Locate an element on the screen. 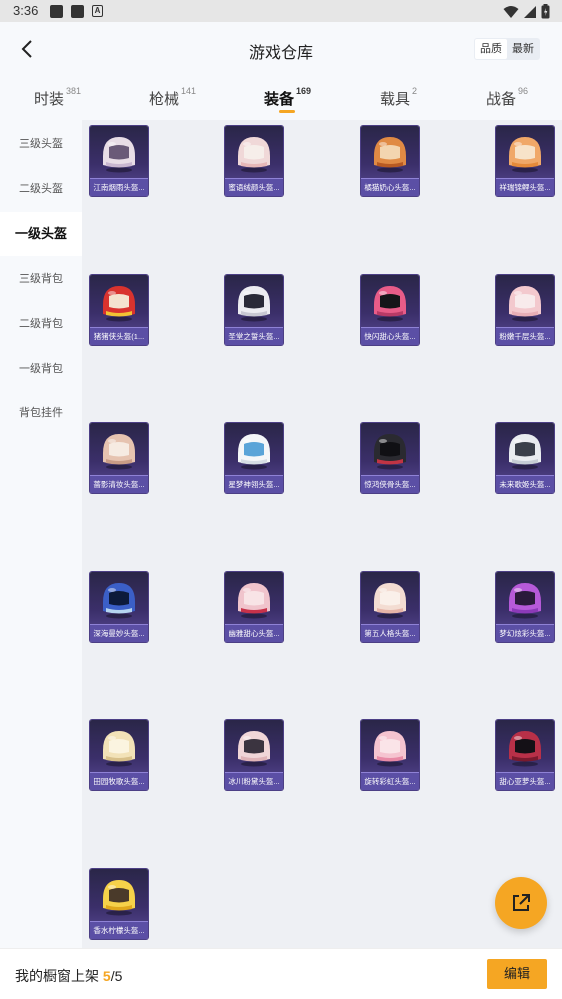 This screenshot has width=562, height=999. edit-button: 编辑 is located at coordinates (517, 974).